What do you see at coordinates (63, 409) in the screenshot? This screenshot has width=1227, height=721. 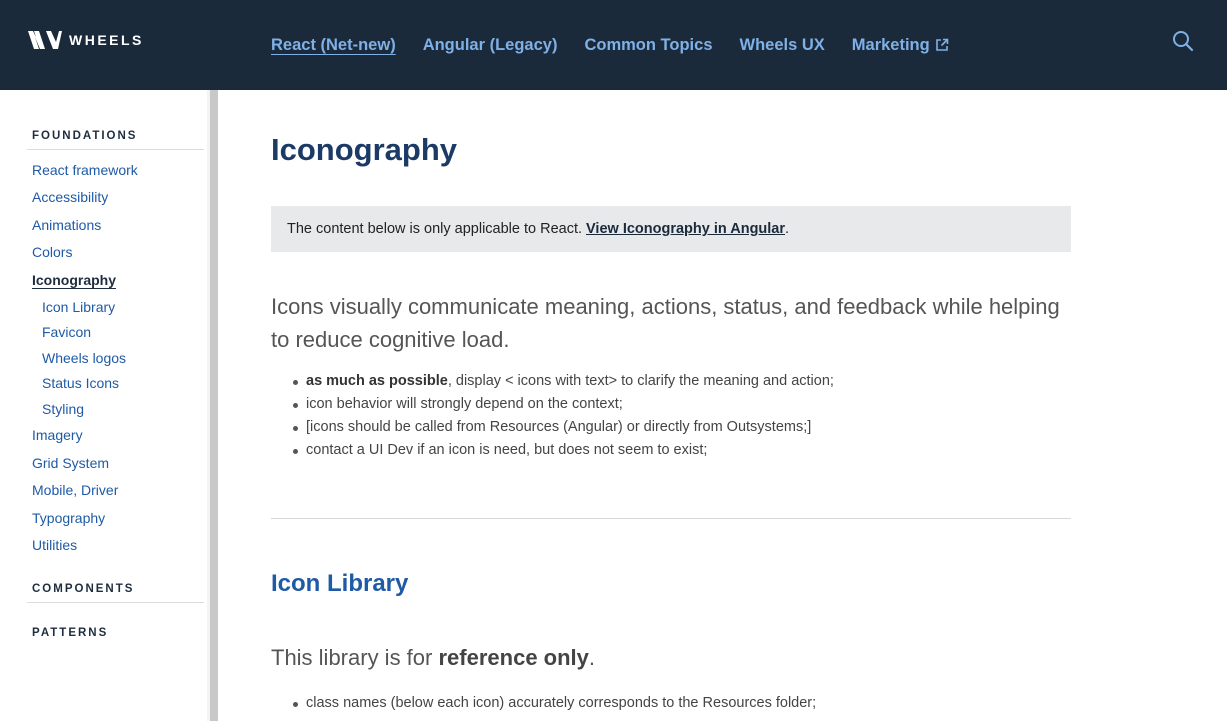 I see `sidebar-item-styling: Styling` at bounding box center [63, 409].